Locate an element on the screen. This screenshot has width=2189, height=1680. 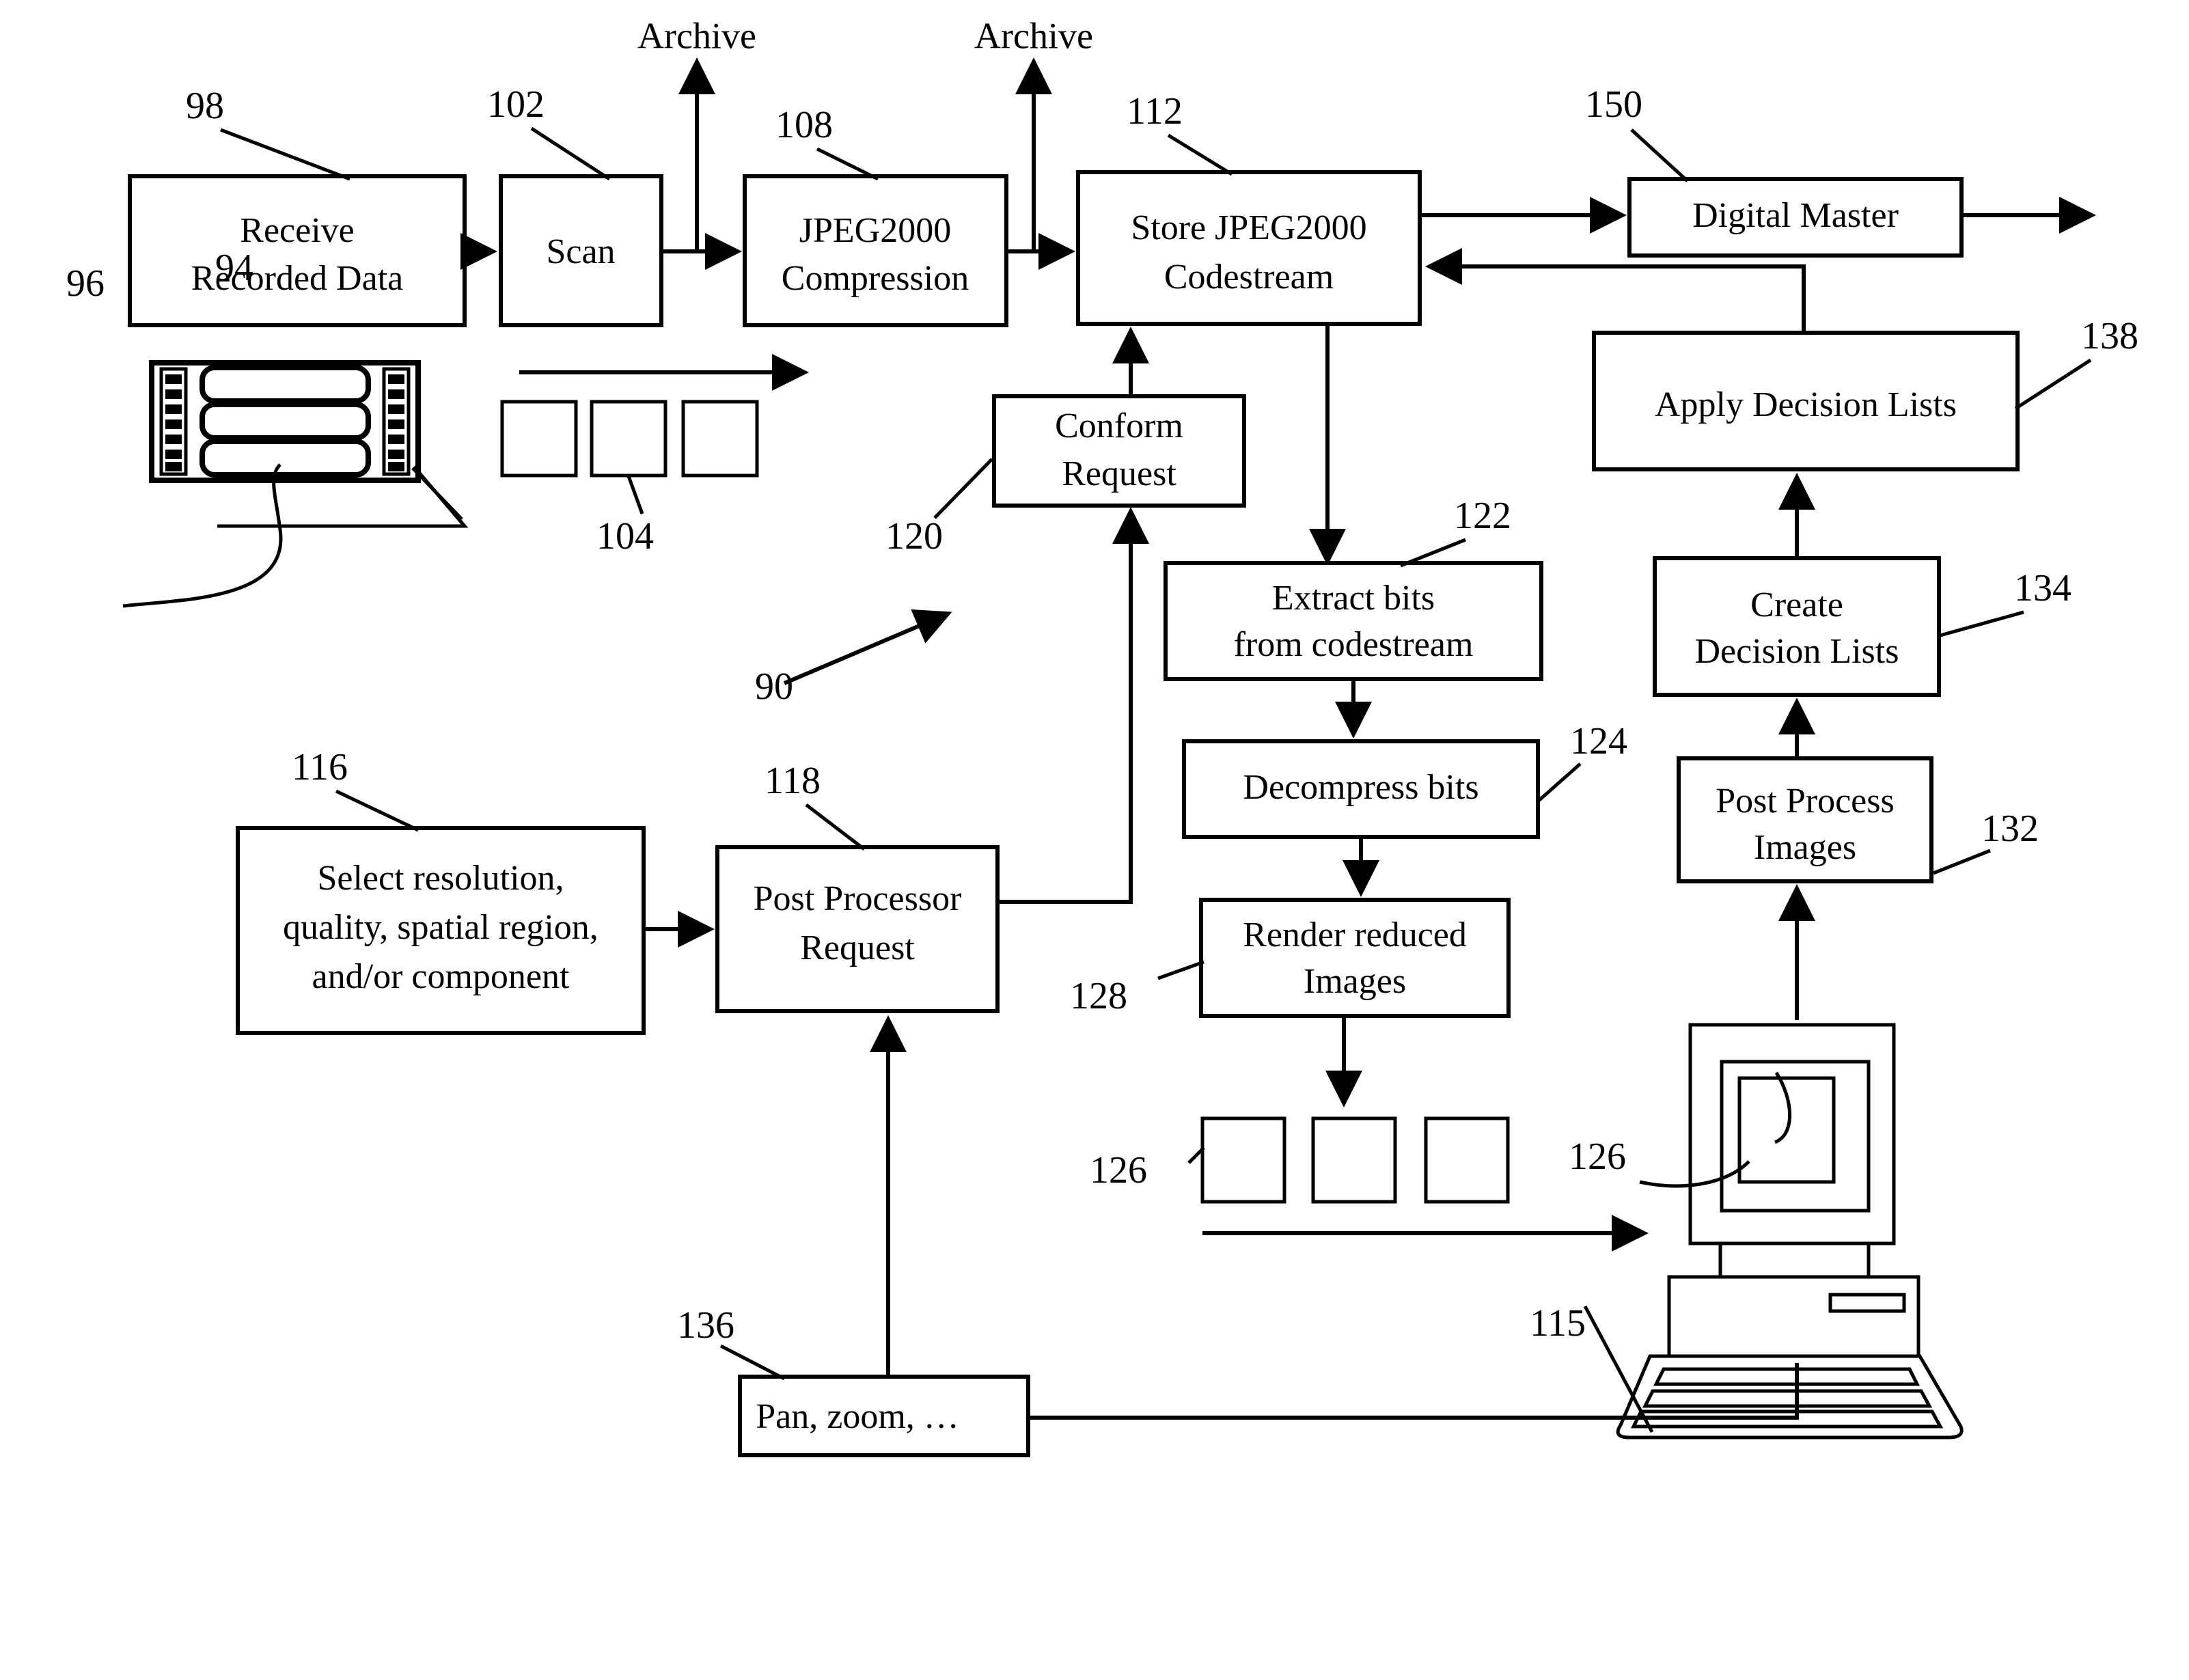
ref-116-group: 116 is located at coordinates (355, 789).